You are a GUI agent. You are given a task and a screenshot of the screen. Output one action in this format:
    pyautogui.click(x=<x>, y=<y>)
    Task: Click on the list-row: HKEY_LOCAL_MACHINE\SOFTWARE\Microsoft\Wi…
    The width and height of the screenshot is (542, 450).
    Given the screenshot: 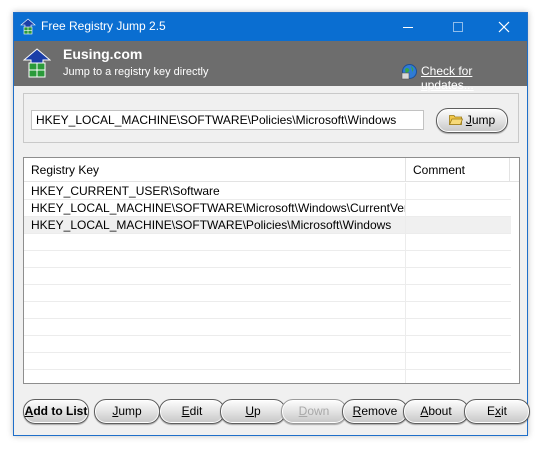 What is the action you would take?
    pyautogui.click(x=267, y=208)
    